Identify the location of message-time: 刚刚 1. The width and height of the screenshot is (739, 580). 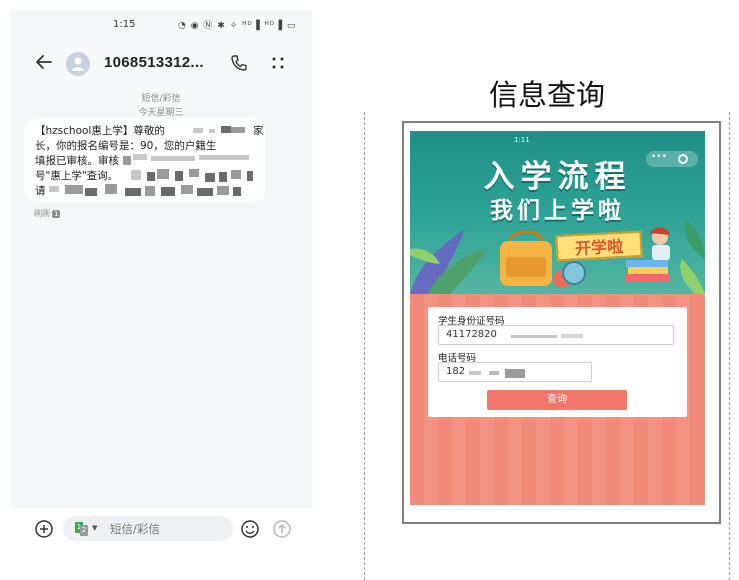
(47, 213).